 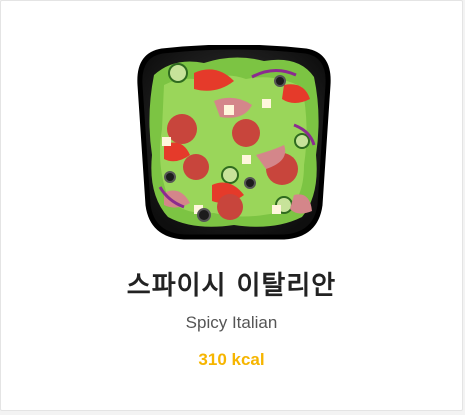 I want to click on calorie-label: 310 kcal, so click(x=231, y=359).